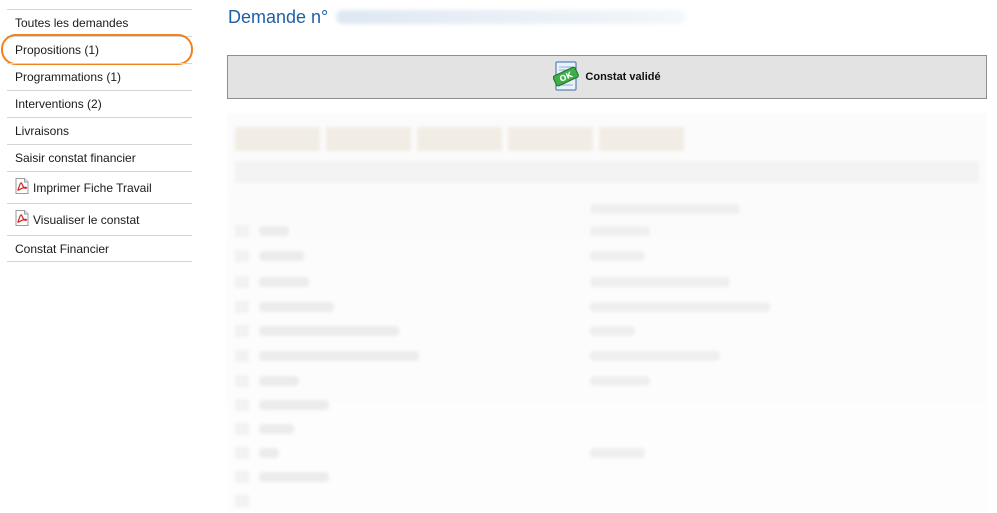 The image size is (997, 513). I want to click on sidebar-item-label: Programmations (1), so click(68, 77).